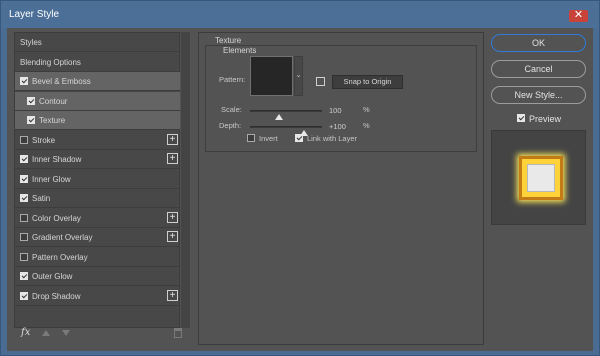 This screenshot has width=600, height=356. Describe the element at coordinates (61, 81) in the screenshot. I see `style-list-item-label: Bevel & Emboss` at that location.